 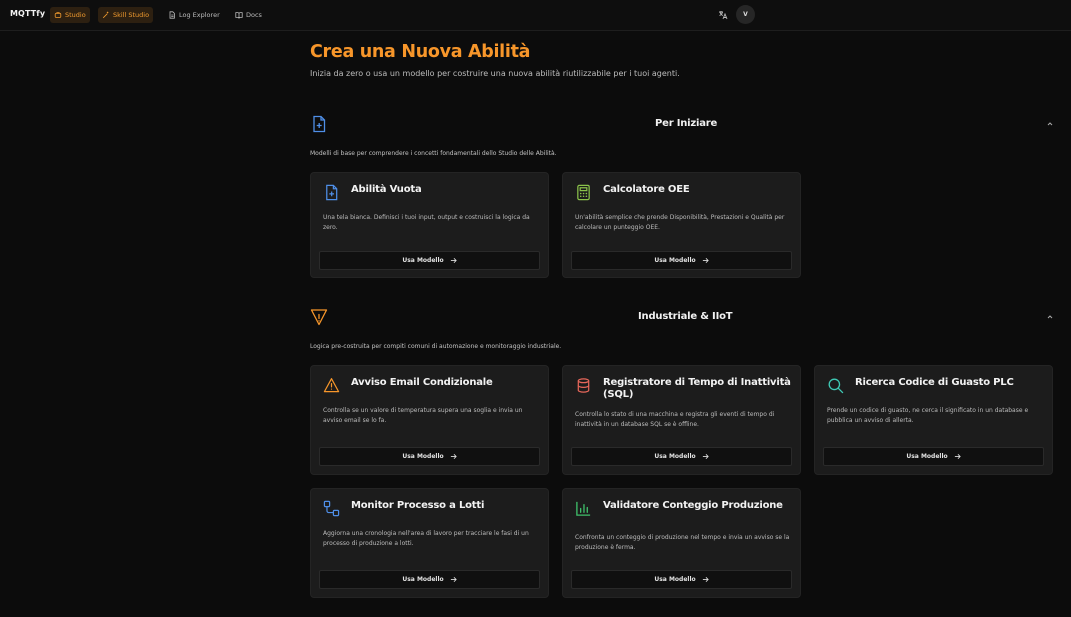 I want to click on nav-log-explorer: Log Explorer, so click(x=194, y=15).